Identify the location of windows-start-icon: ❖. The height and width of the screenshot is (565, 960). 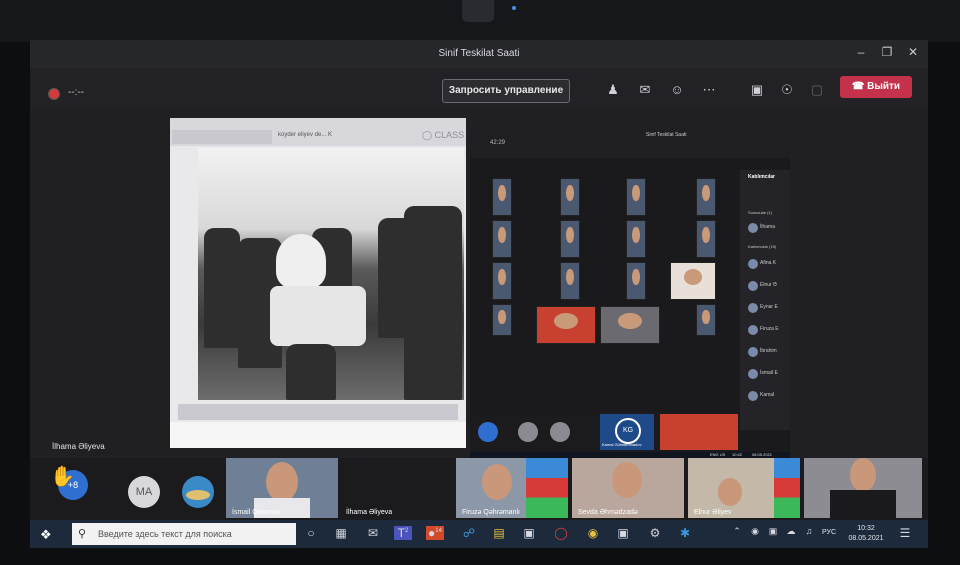
(46, 535).